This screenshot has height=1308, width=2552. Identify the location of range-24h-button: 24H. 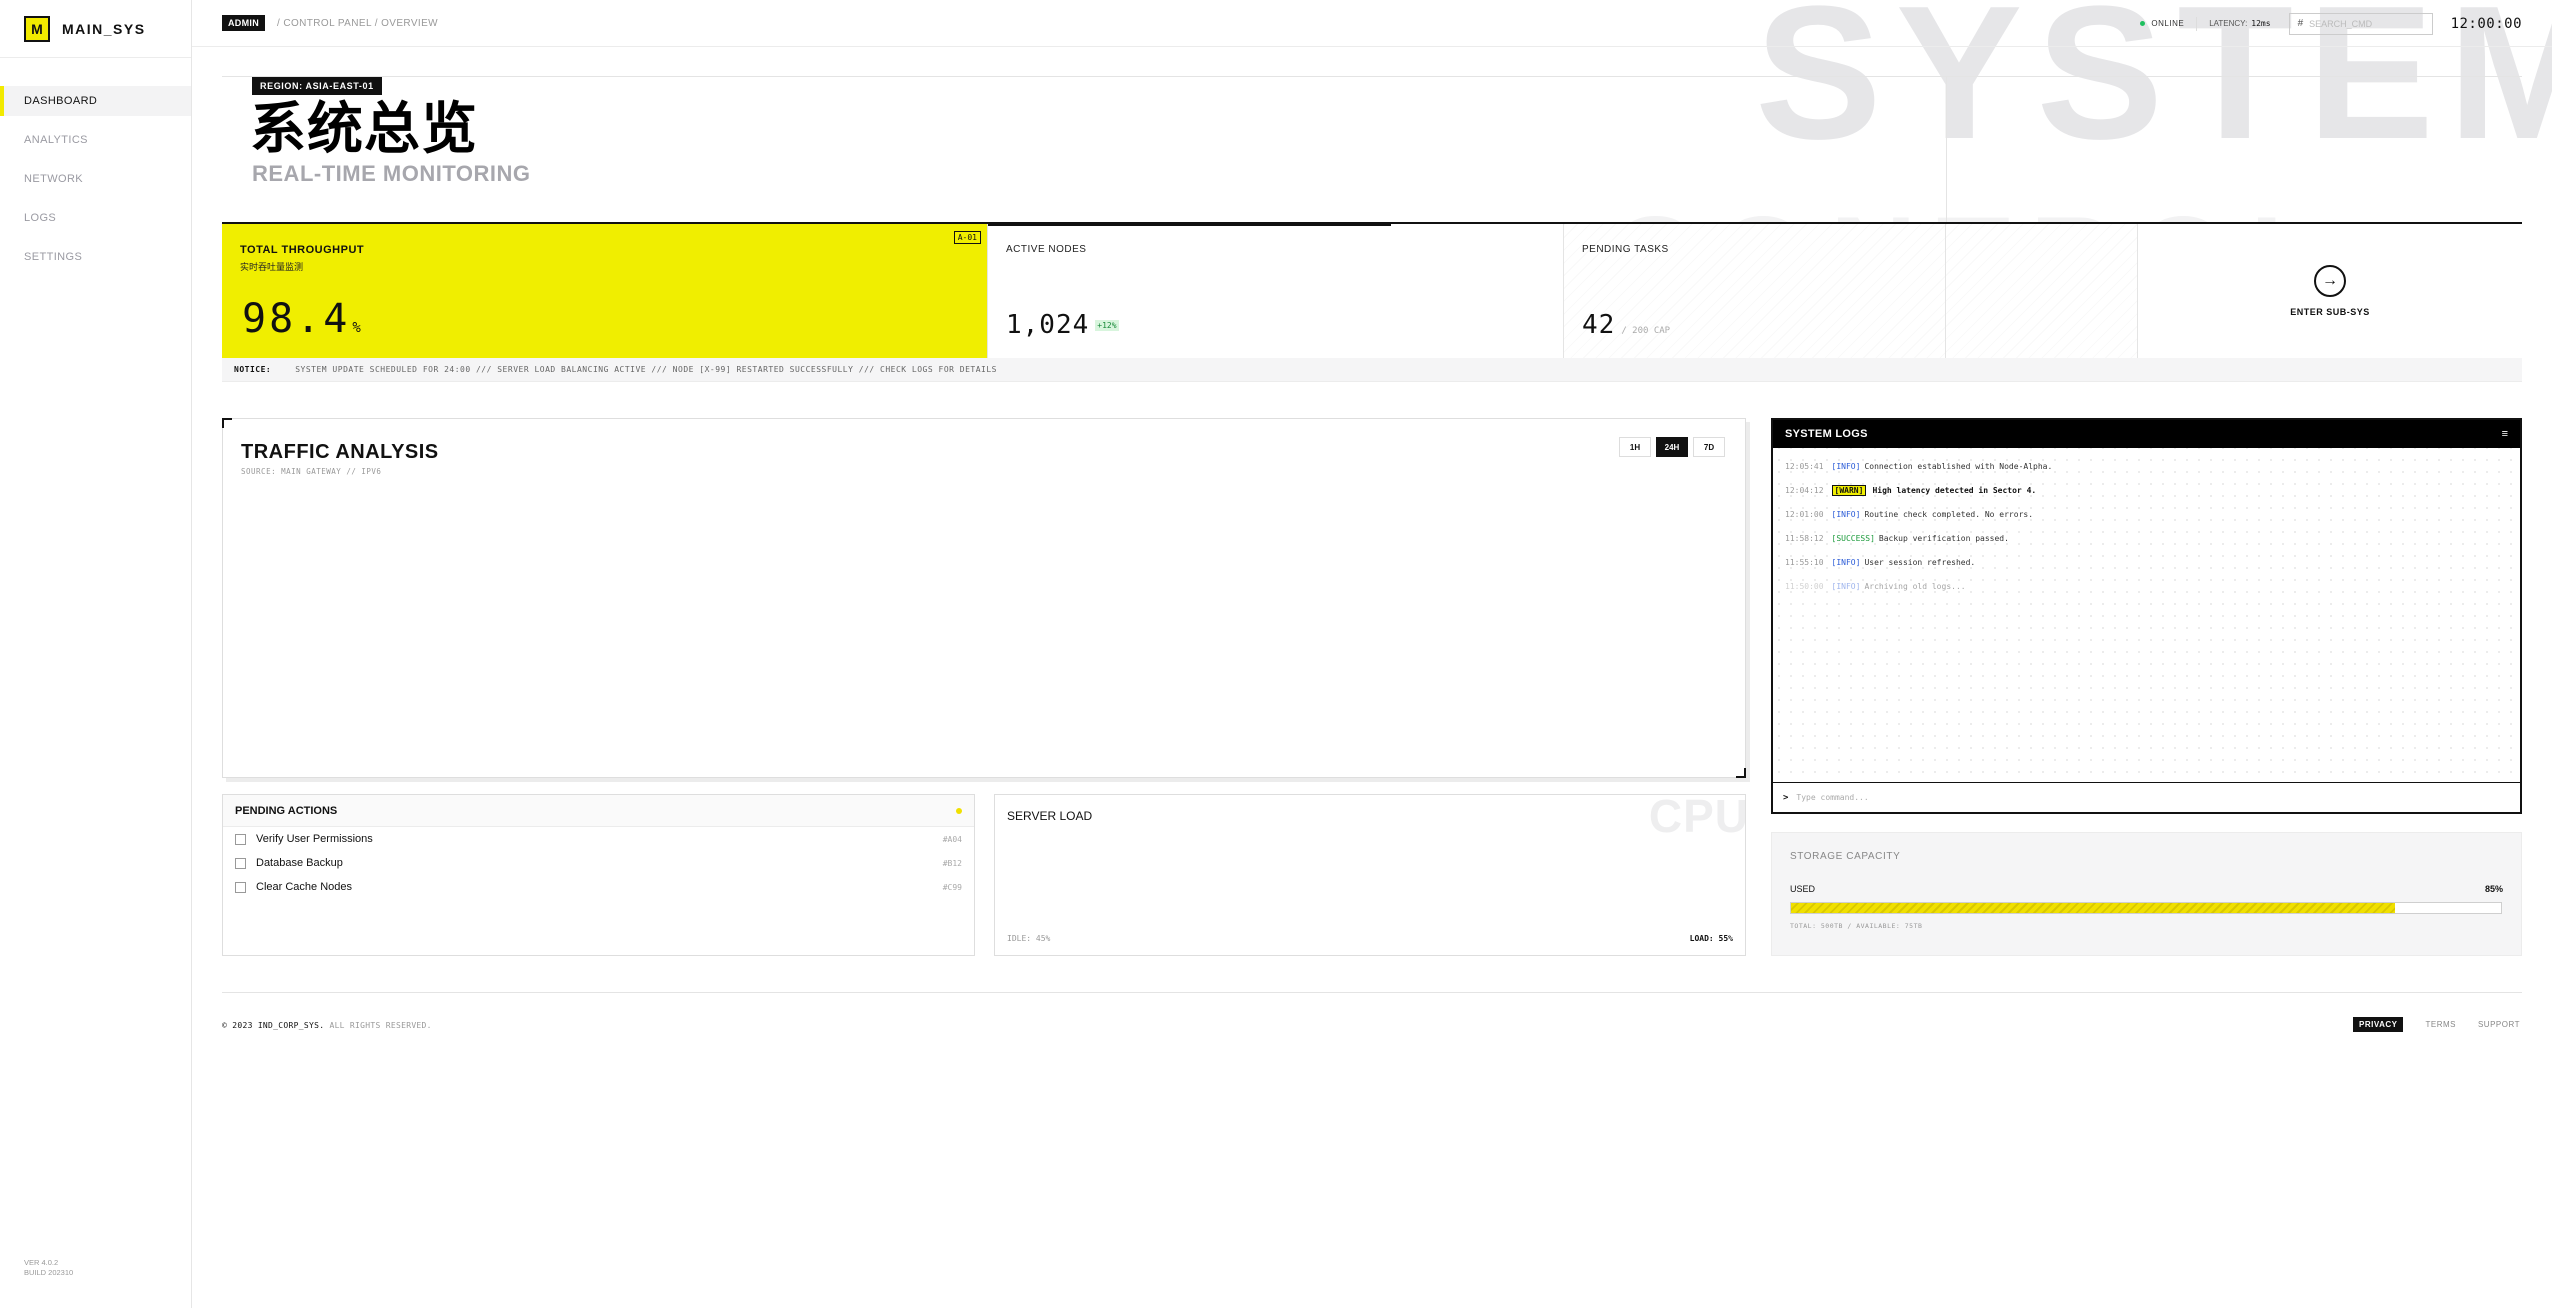
(1672, 447).